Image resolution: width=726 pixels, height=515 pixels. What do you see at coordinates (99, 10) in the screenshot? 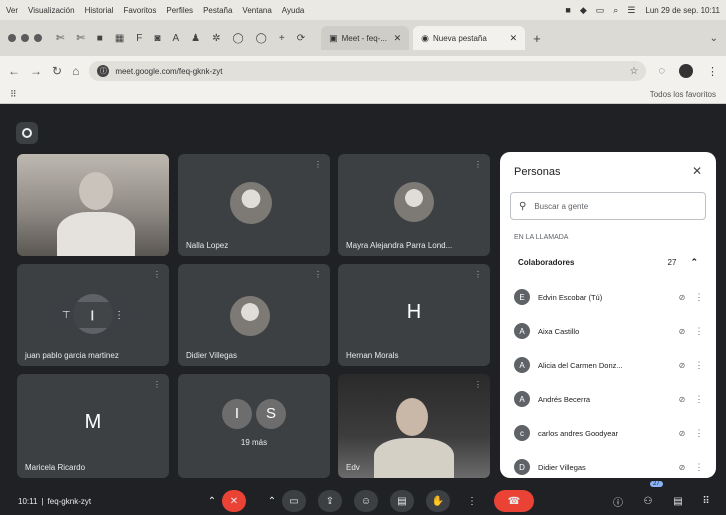
I see `menu-item-historial: Historial` at bounding box center [99, 10].